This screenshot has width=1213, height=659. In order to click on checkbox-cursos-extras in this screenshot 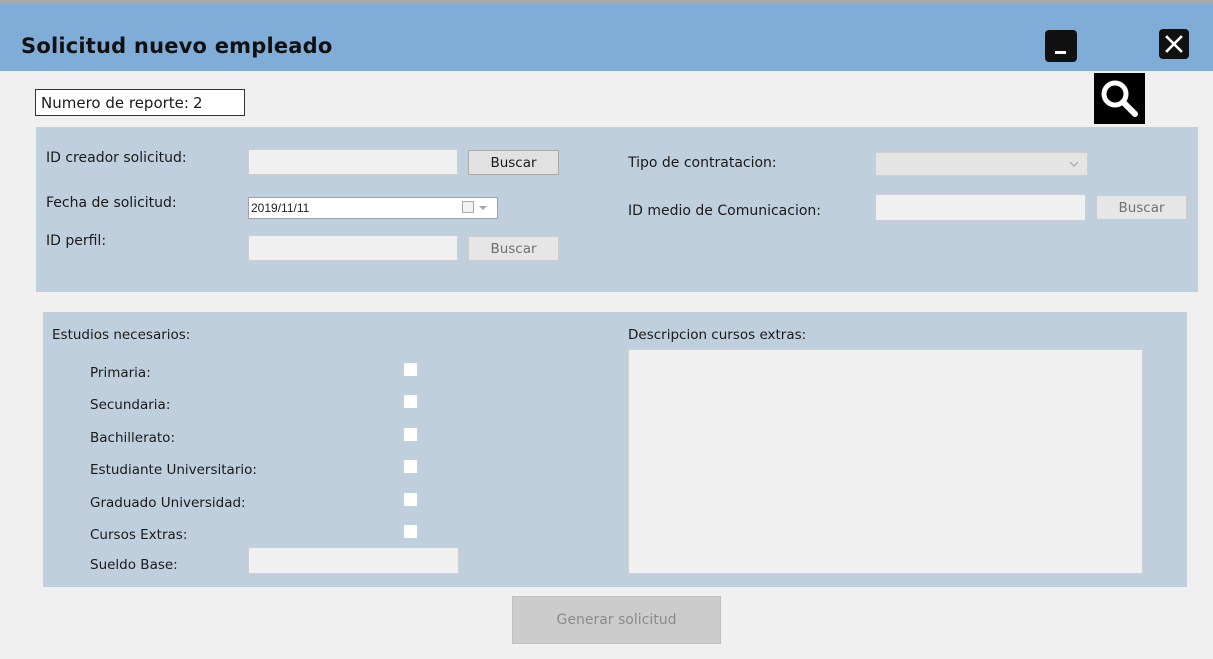, I will do `click(410, 531)`.